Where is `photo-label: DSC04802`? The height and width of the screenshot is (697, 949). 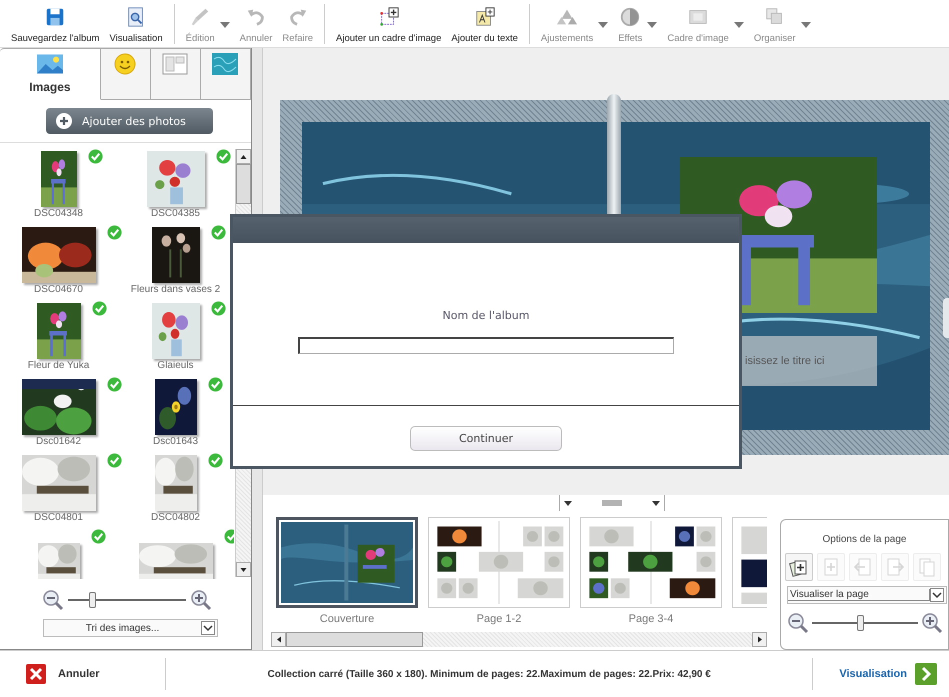
photo-label: DSC04802 is located at coordinates (175, 517).